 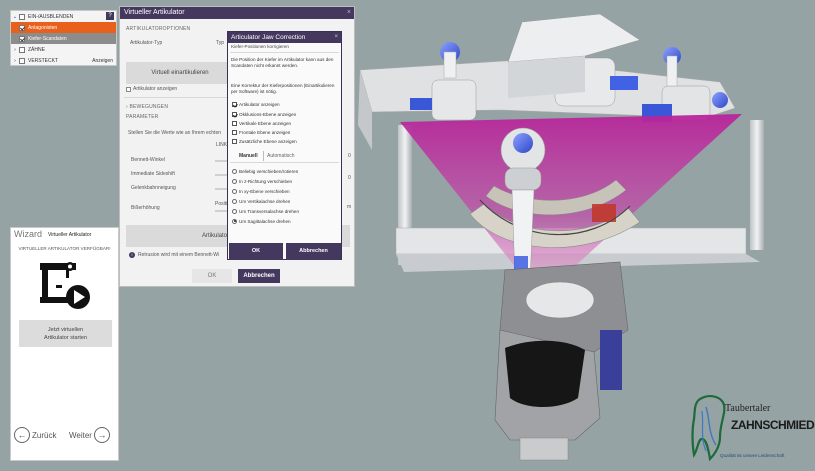 What do you see at coordinates (155, 89) in the screenshot?
I see `show-articulator-label: Artikulator anzeigen` at bounding box center [155, 89].